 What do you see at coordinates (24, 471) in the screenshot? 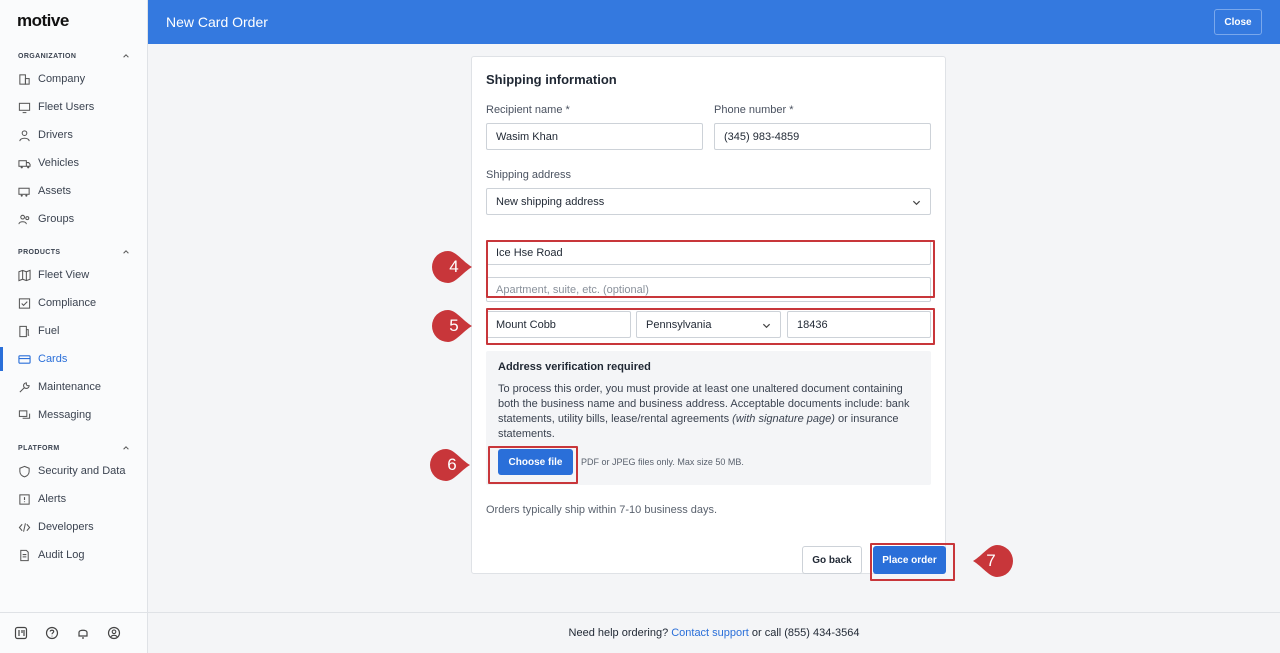
I see `shield-icon` at bounding box center [24, 471].